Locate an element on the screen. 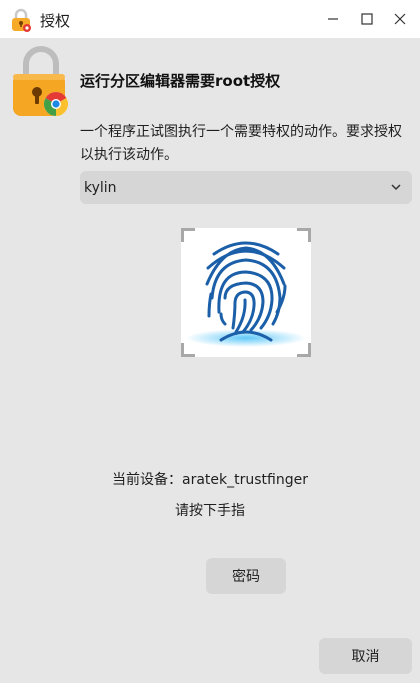 The width and height of the screenshot is (420, 683). close-icon is located at coordinates (400, 19).